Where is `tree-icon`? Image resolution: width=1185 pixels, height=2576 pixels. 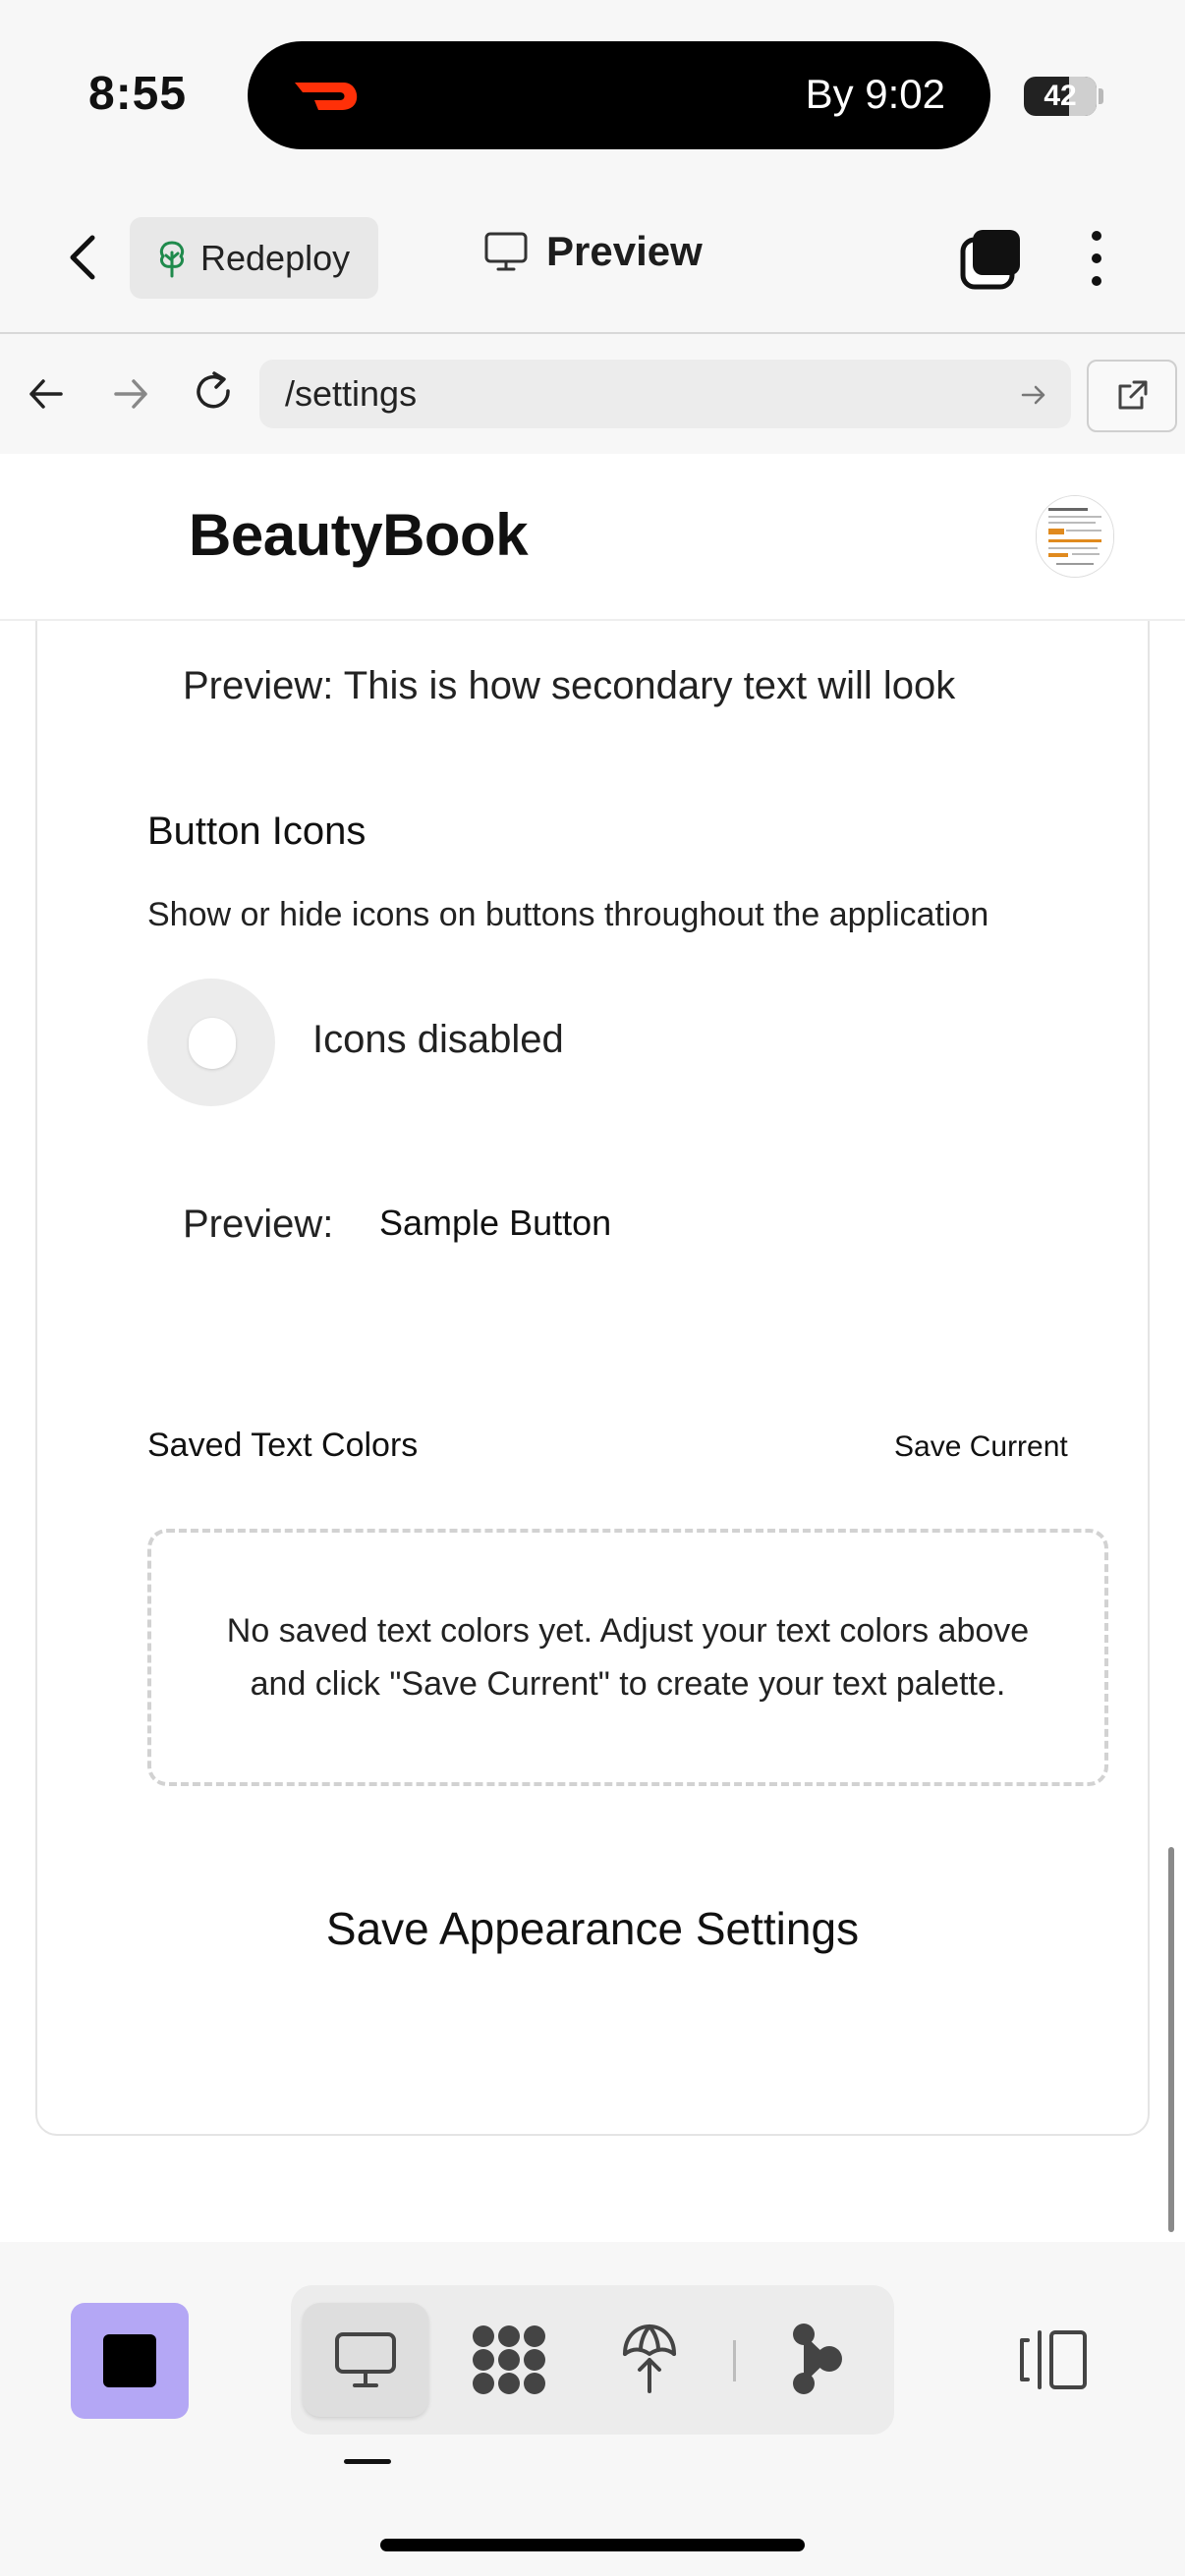
tree-icon is located at coordinates (172, 259).